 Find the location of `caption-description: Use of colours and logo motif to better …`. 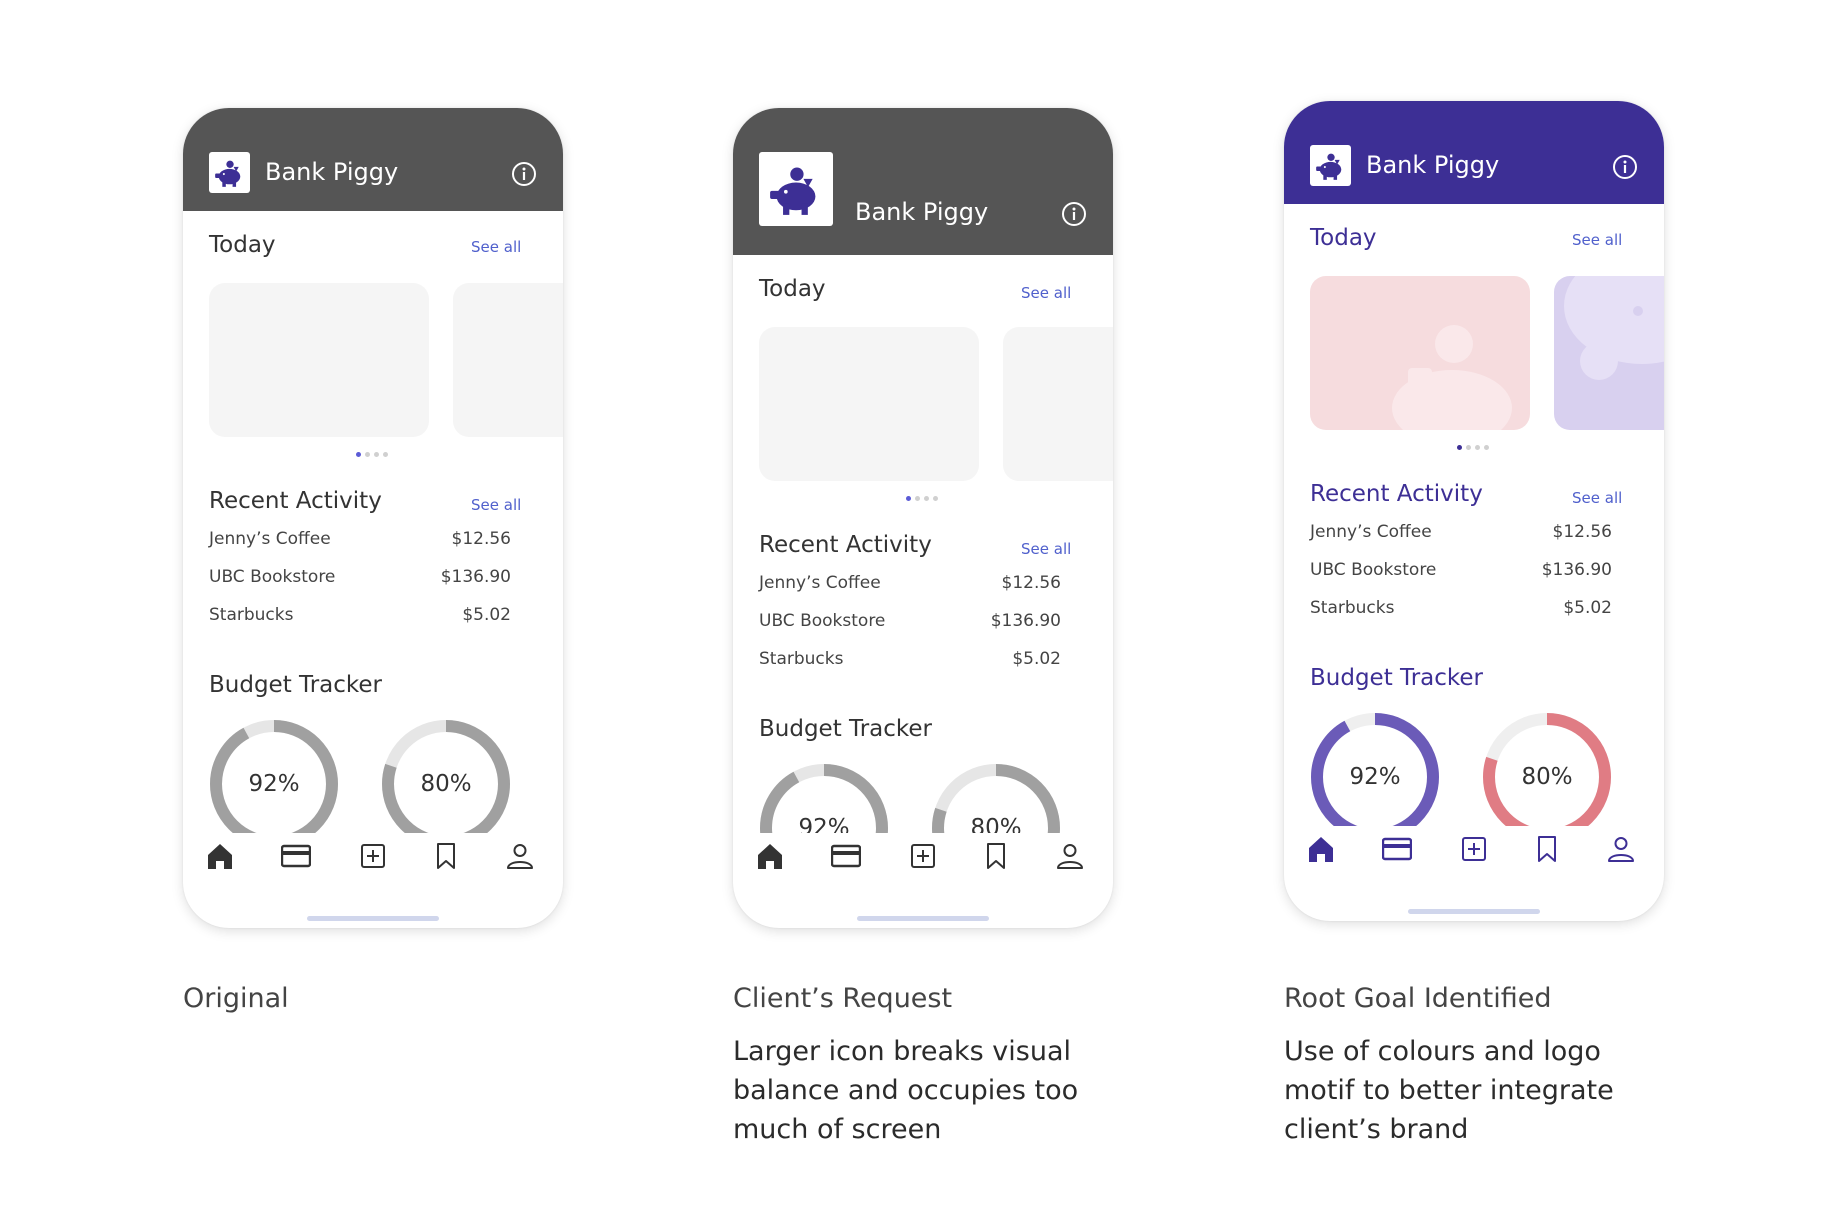

caption-description: Use of colours and logo motif to better … is located at coordinates (1449, 1090).